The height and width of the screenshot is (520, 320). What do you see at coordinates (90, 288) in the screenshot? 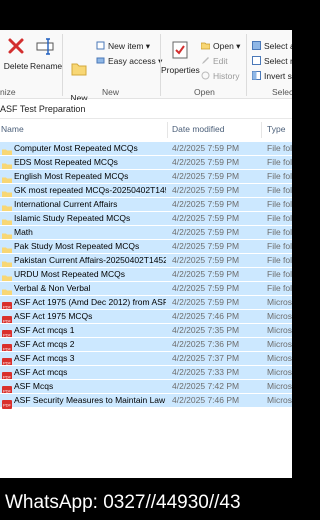
I see `file-name: Verbal & Non Verbal` at bounding box center [90, 288].